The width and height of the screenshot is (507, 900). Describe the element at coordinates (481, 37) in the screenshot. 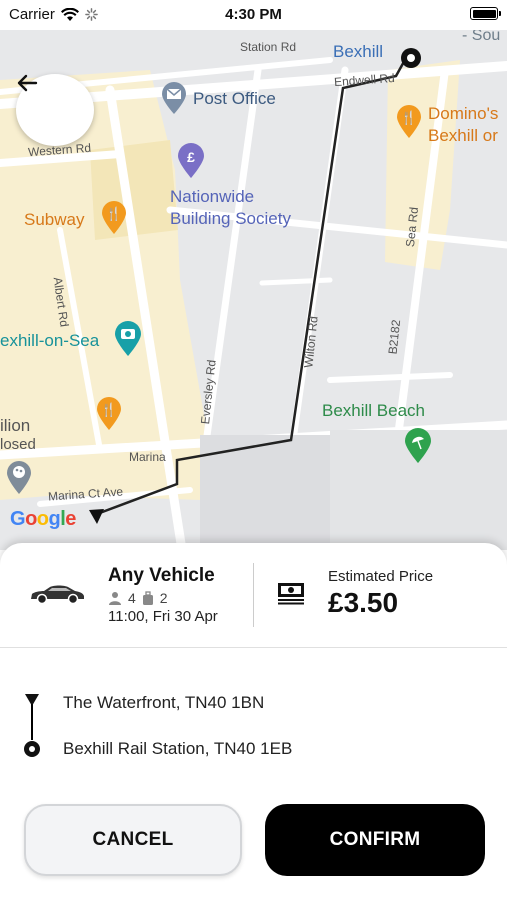

I see `street-label: - Sou` at that location.